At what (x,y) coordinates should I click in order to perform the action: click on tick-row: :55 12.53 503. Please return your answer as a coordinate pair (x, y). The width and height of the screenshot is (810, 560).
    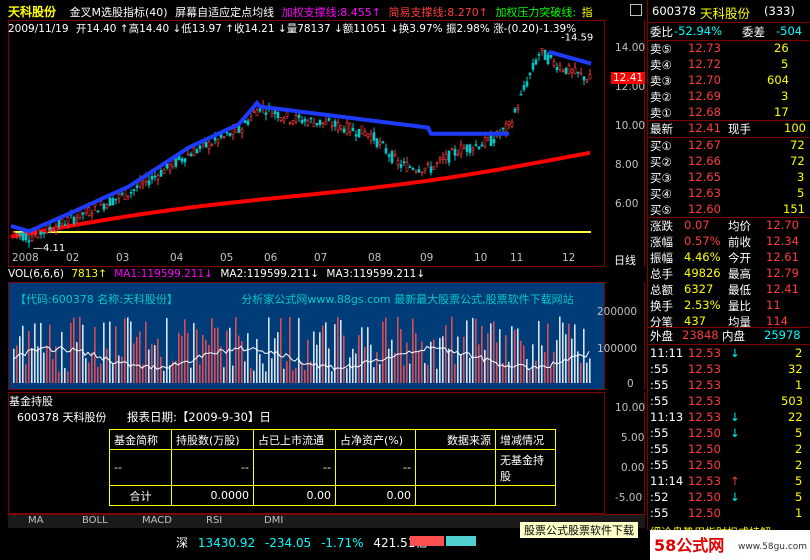
    Looking at the image, I should click on (729, 402).